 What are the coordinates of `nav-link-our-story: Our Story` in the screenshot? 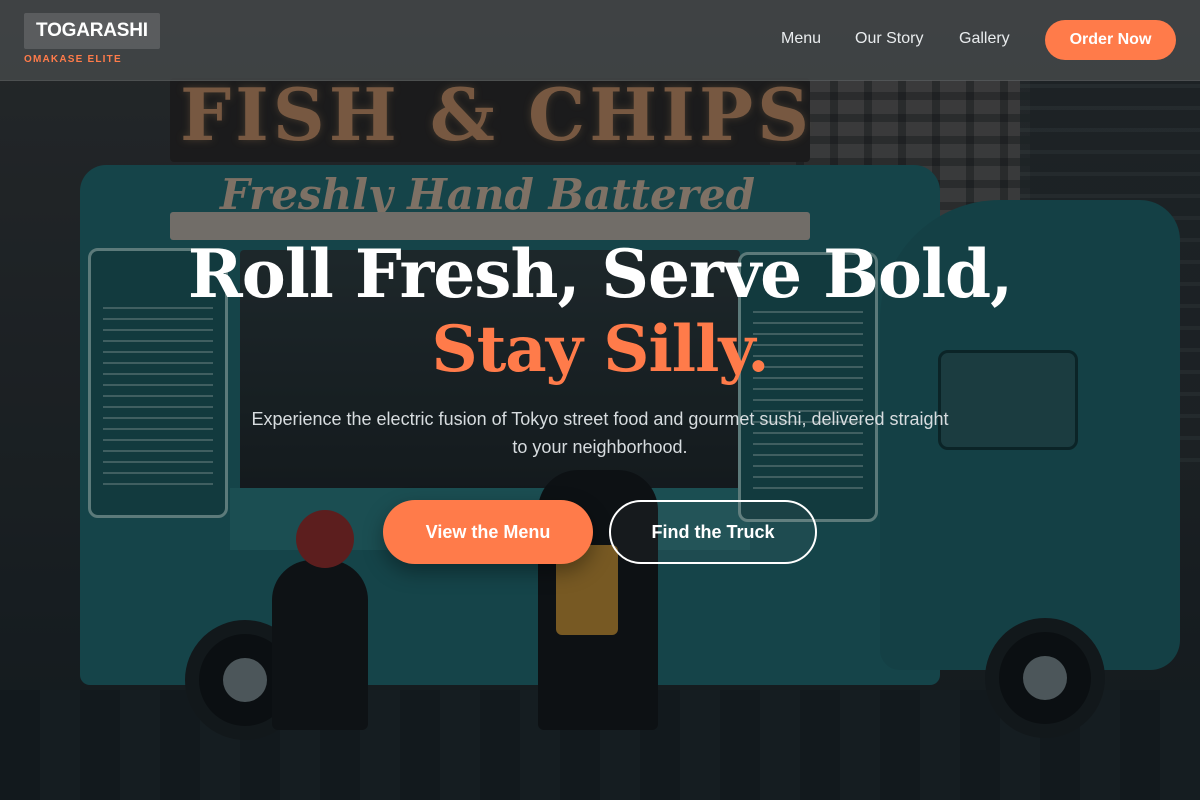 It's located at (889, 39).